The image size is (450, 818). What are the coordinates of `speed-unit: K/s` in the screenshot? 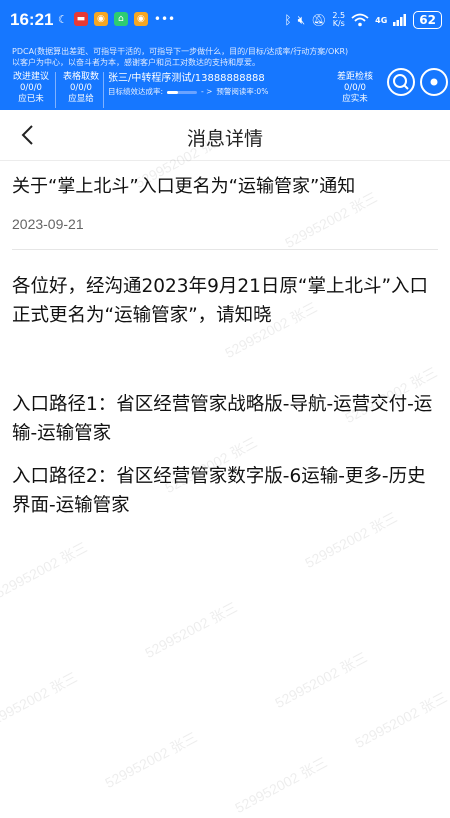 It's located at (338, 23).